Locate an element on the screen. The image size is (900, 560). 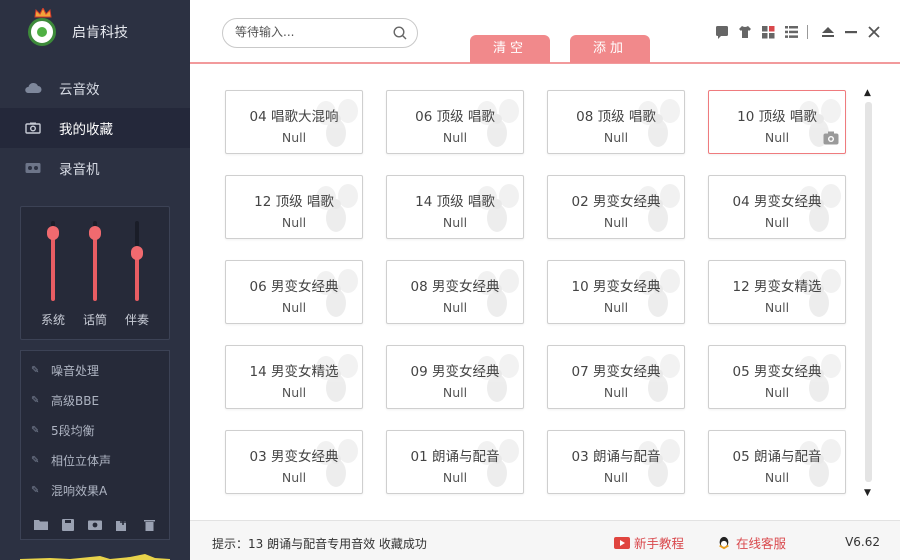
effect-item: ✎ 噪音处理 is located at coordinates (95, 370).